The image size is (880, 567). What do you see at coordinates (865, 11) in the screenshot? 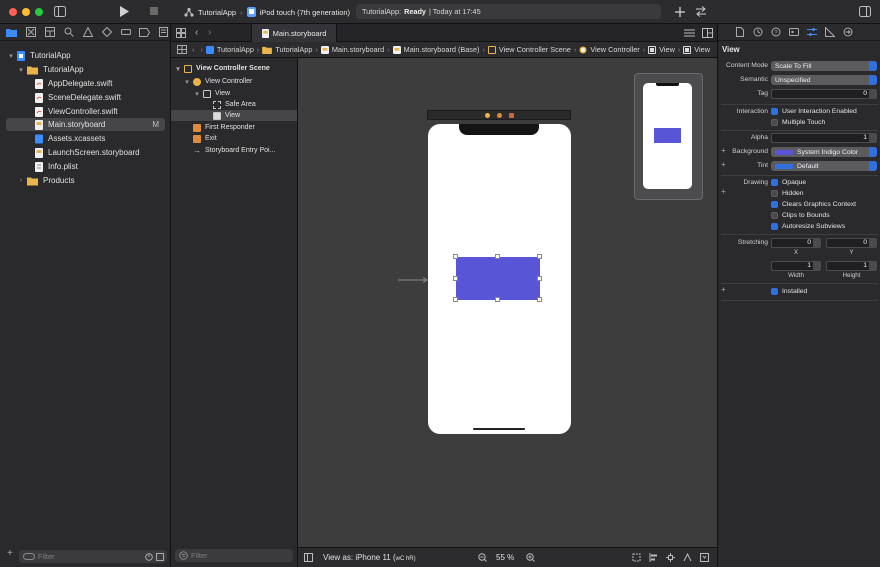
I see `inspector-toggle-icon` at bounding box center [865, 11].